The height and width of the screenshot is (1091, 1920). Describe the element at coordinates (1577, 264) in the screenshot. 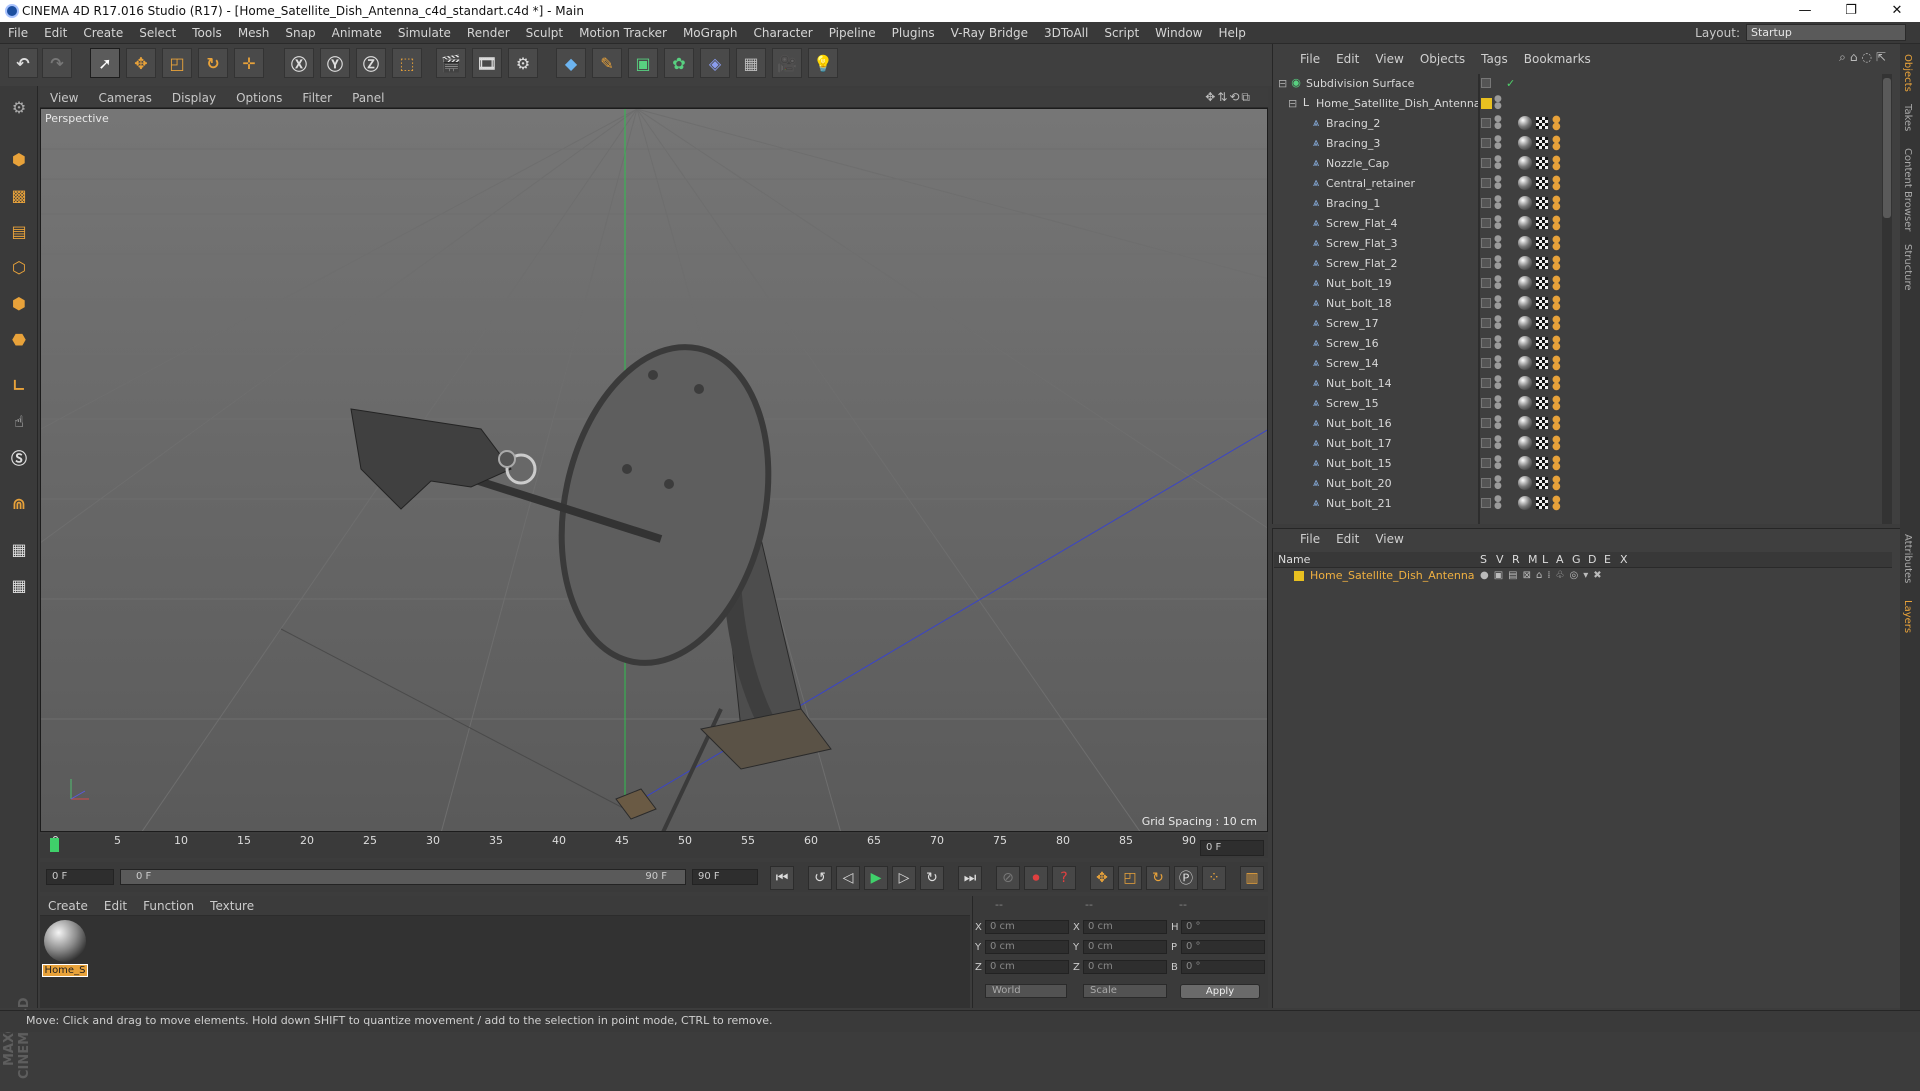

I see `object-row: ⩓ Screw_Flat_2 ● ● ● ●` at that location.